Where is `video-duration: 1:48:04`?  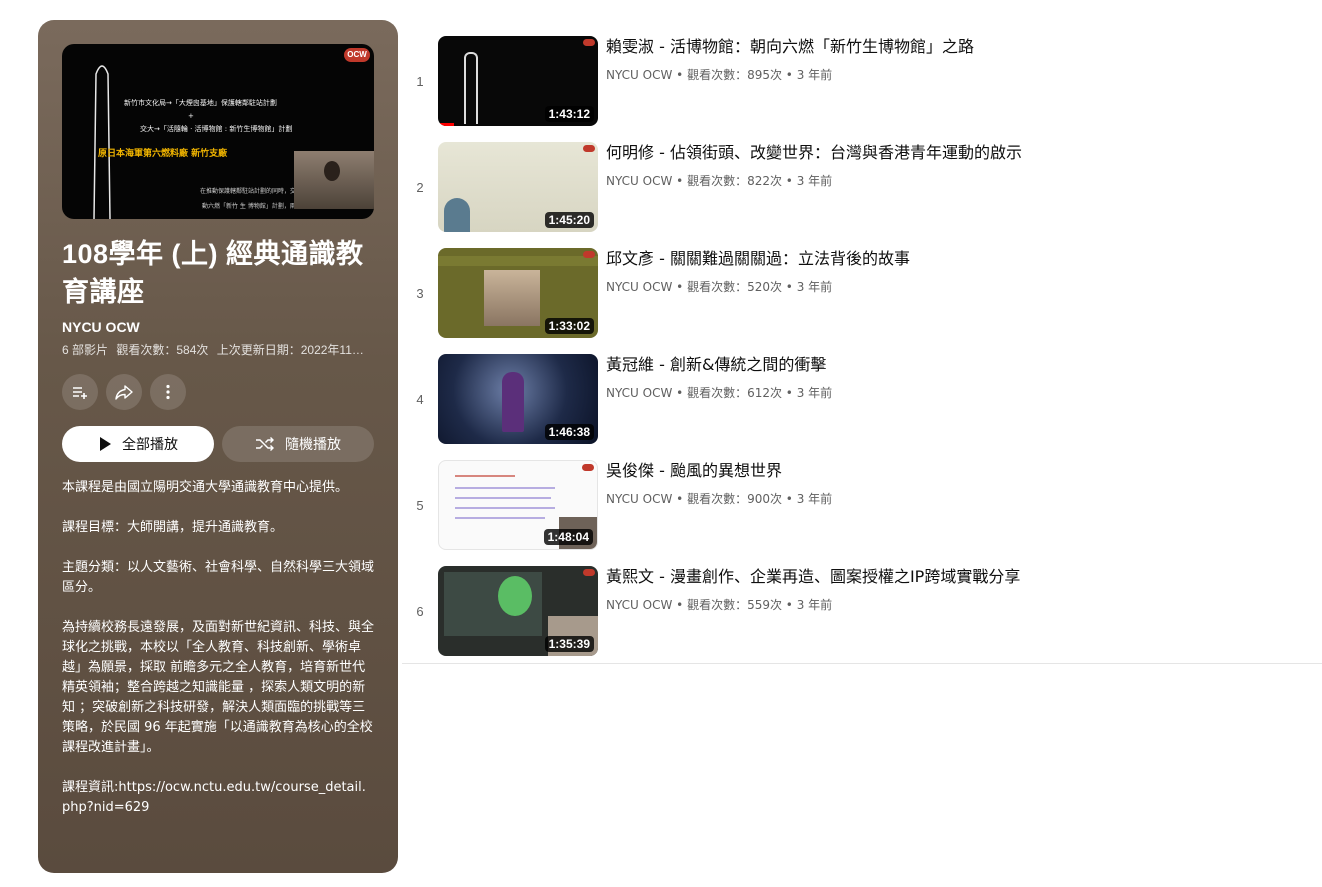
video-duration: 1:48:04 is located at coordinates (568, 537).